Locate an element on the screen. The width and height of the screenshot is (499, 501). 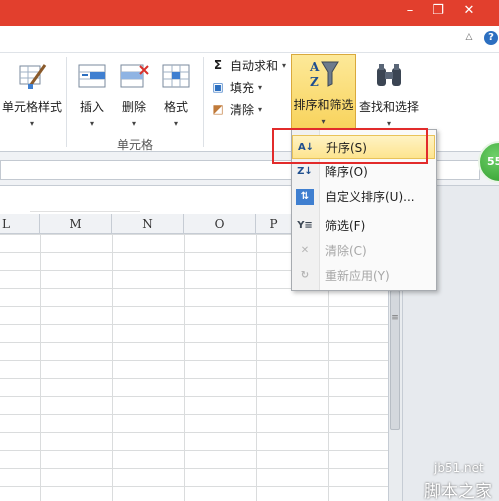
svg-text: A is located at coordinates (314, 67).